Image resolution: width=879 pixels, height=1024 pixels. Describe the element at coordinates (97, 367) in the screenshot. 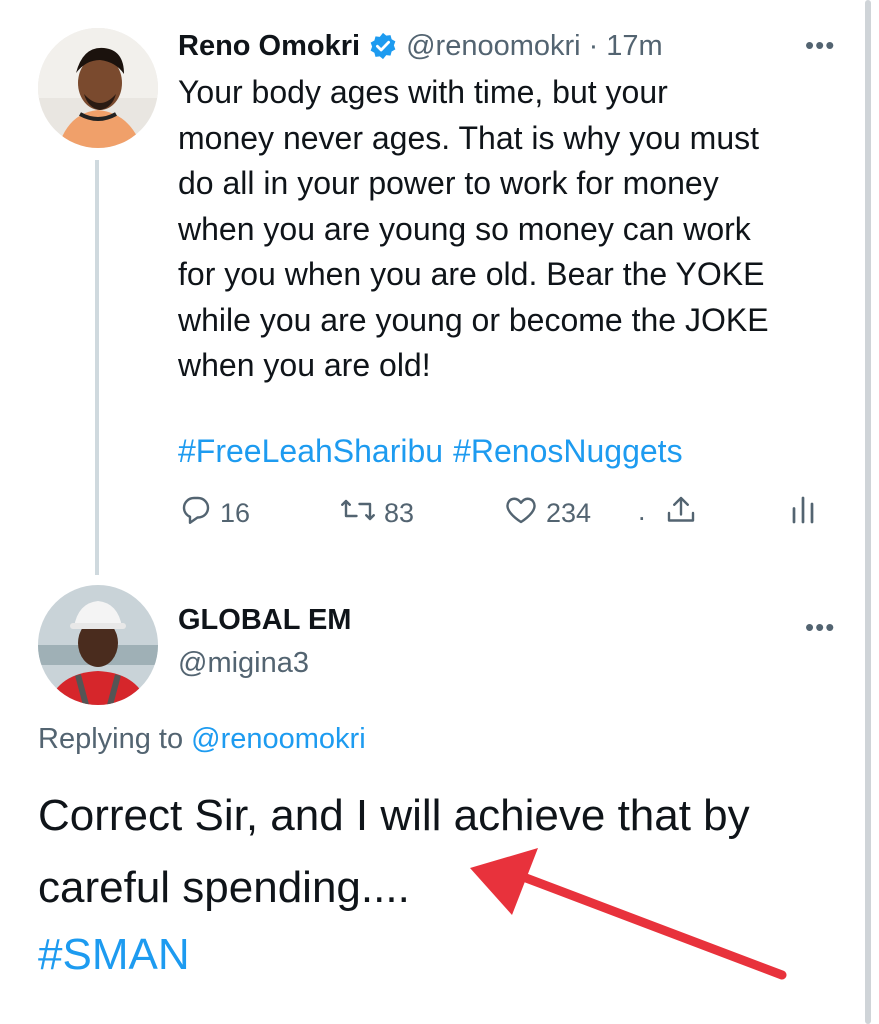

I see `thread-connector-line` at that location.